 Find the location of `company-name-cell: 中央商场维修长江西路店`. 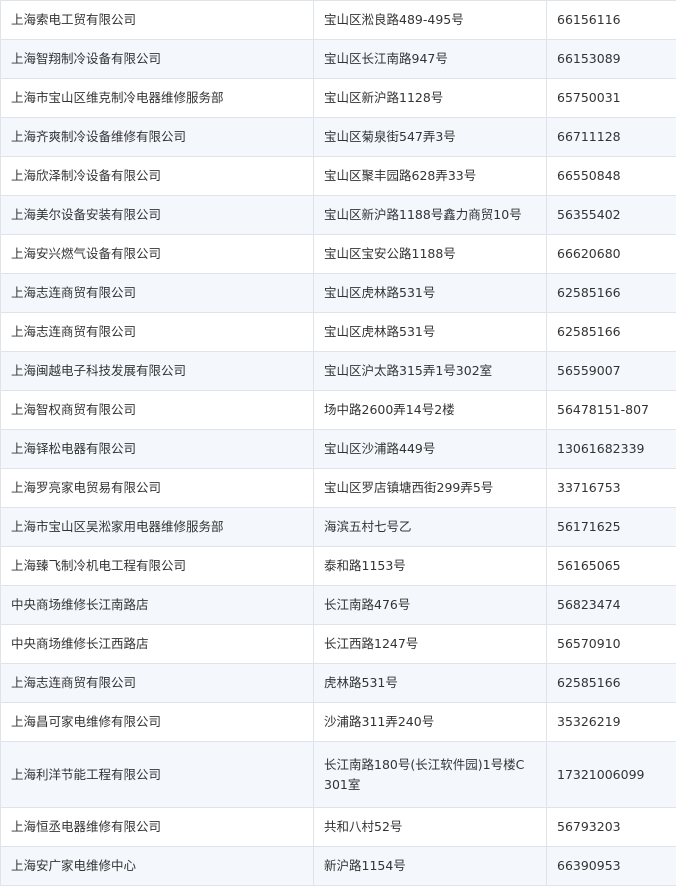

company-name-cell: 中央商场维修长江西路店 is located at coordinates (157, 644).